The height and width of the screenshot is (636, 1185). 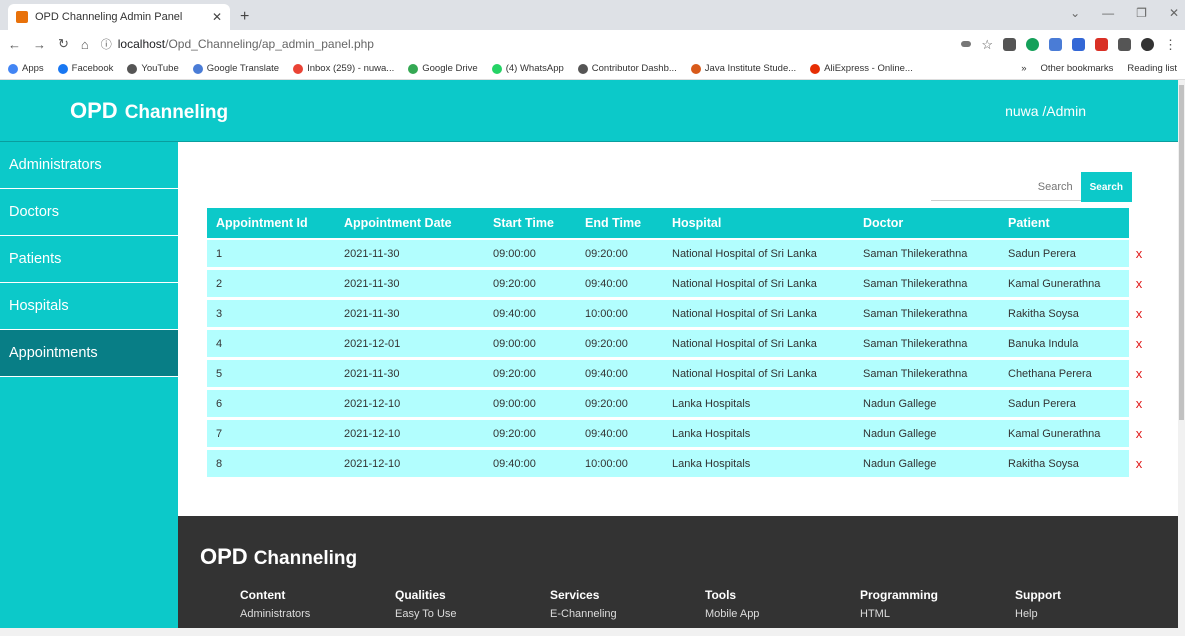 What do you see at coordinates (409, 344) in the screenshot?
I see `table-cell: 2021-12-01` at bounding box center [409, 344].